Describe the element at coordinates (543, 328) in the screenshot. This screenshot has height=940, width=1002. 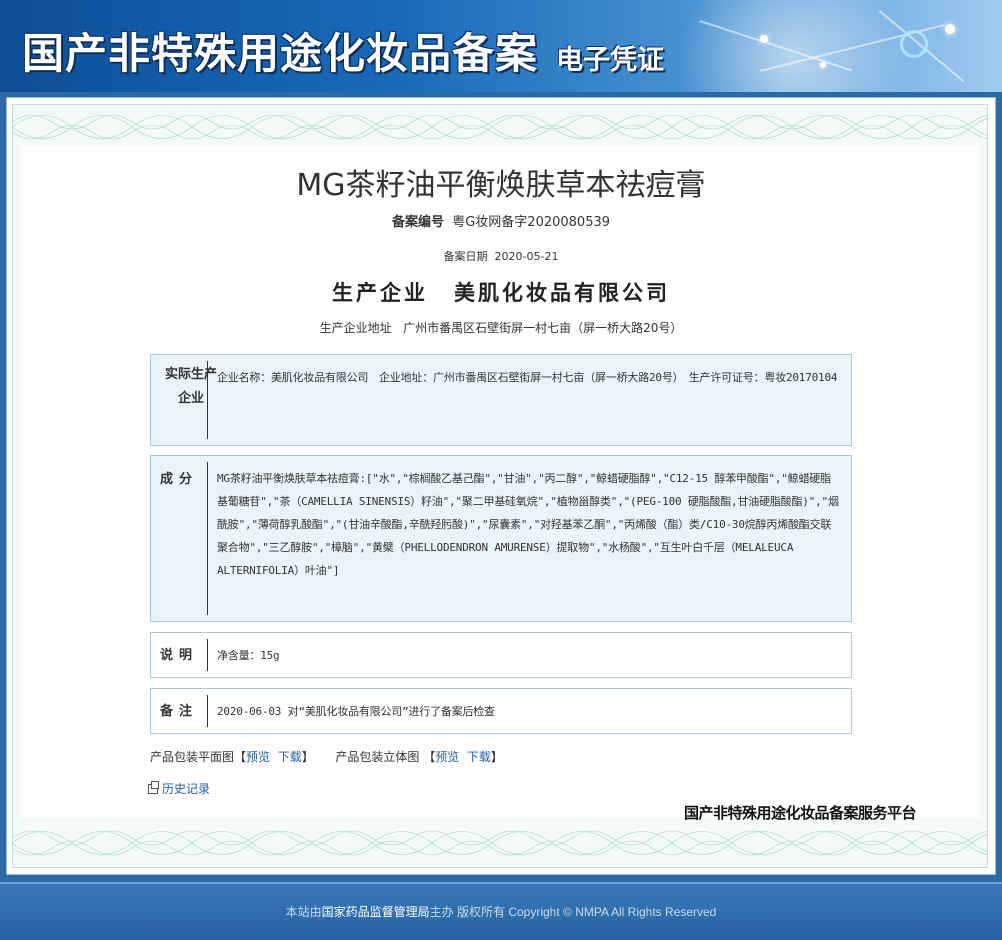
I see `manufacturer-address-value: 广州市番禺区石壁街屏一村七亩（屏一桥大路20号）` at that location.